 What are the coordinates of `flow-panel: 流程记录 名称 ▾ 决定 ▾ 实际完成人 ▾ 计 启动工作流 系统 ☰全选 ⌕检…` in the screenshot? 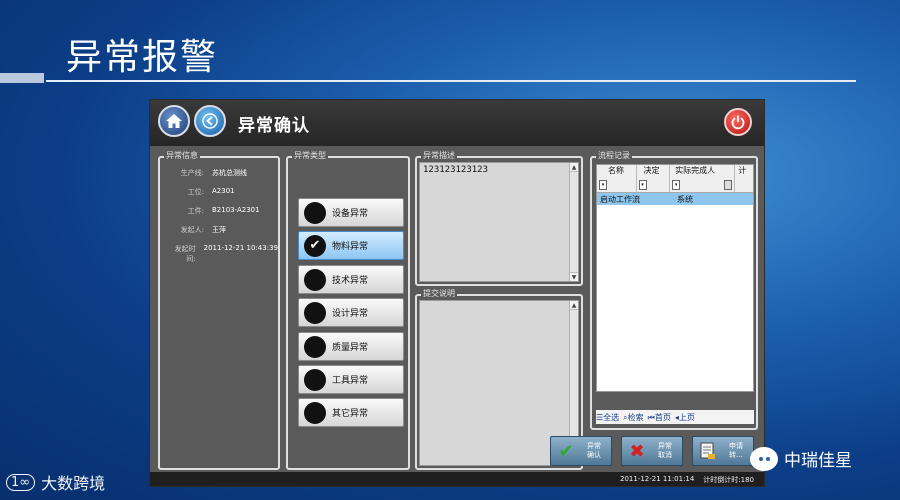 It's located at (674, 290).